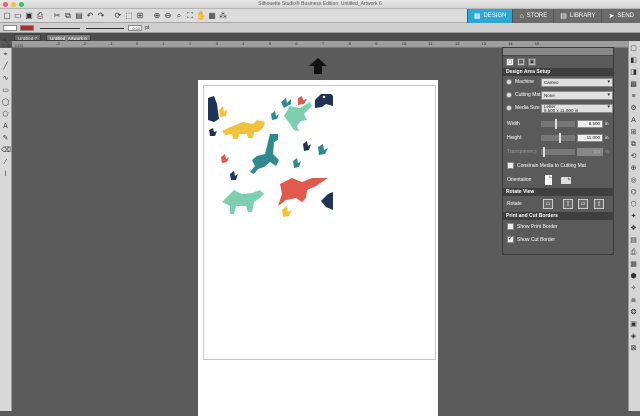 The height and width of the screenshot is (416, 640). I want to click on save-icon: ▣, so click(29, 16).